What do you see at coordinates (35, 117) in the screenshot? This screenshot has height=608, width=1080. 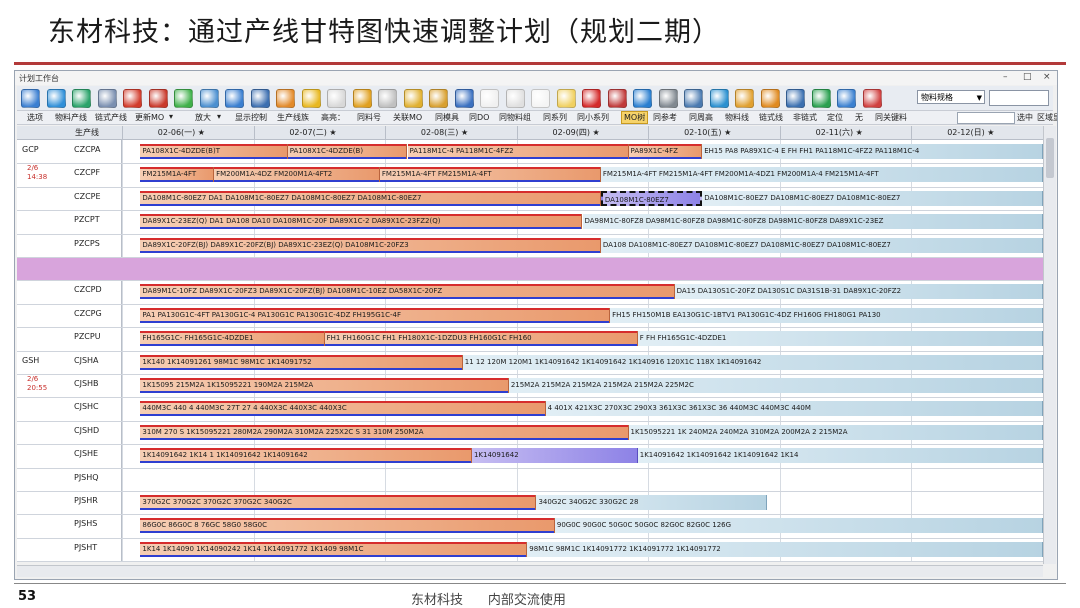 I see `toolbar2-item: 选项` at bounding box center [35, 117].